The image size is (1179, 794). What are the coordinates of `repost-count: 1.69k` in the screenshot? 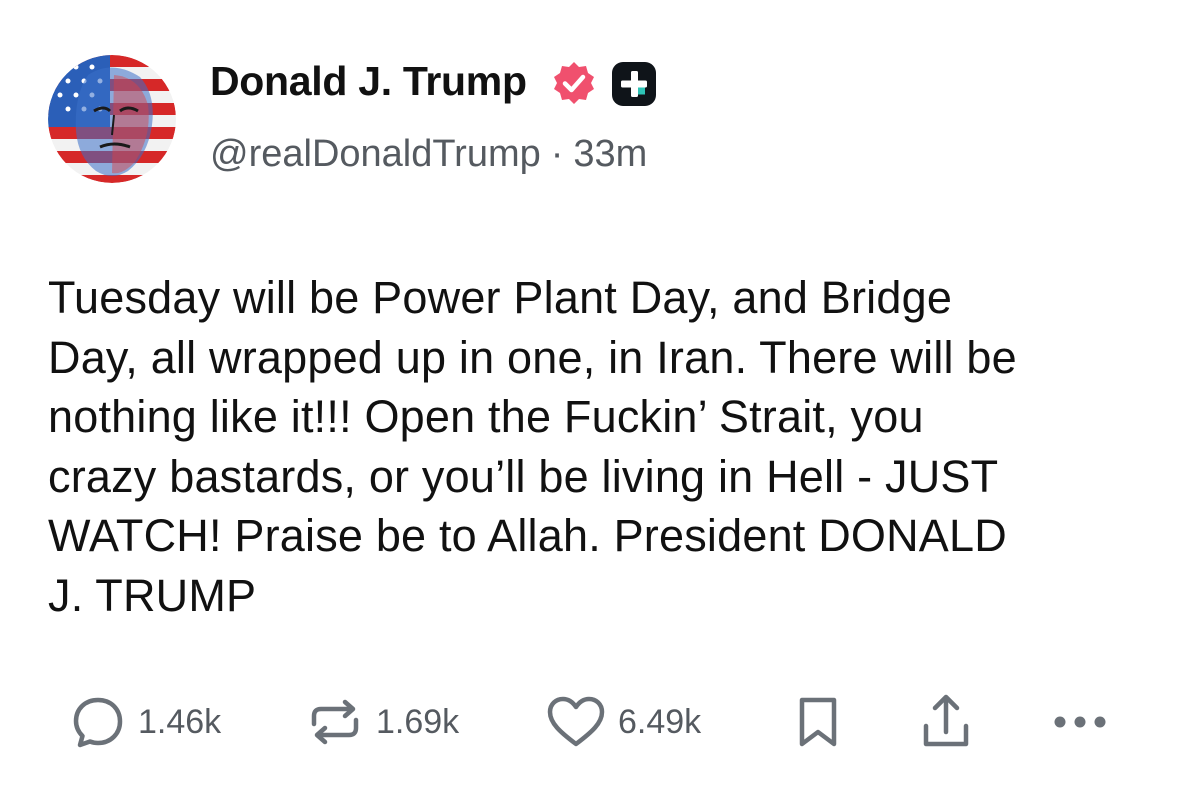 It's located at (418, 721).